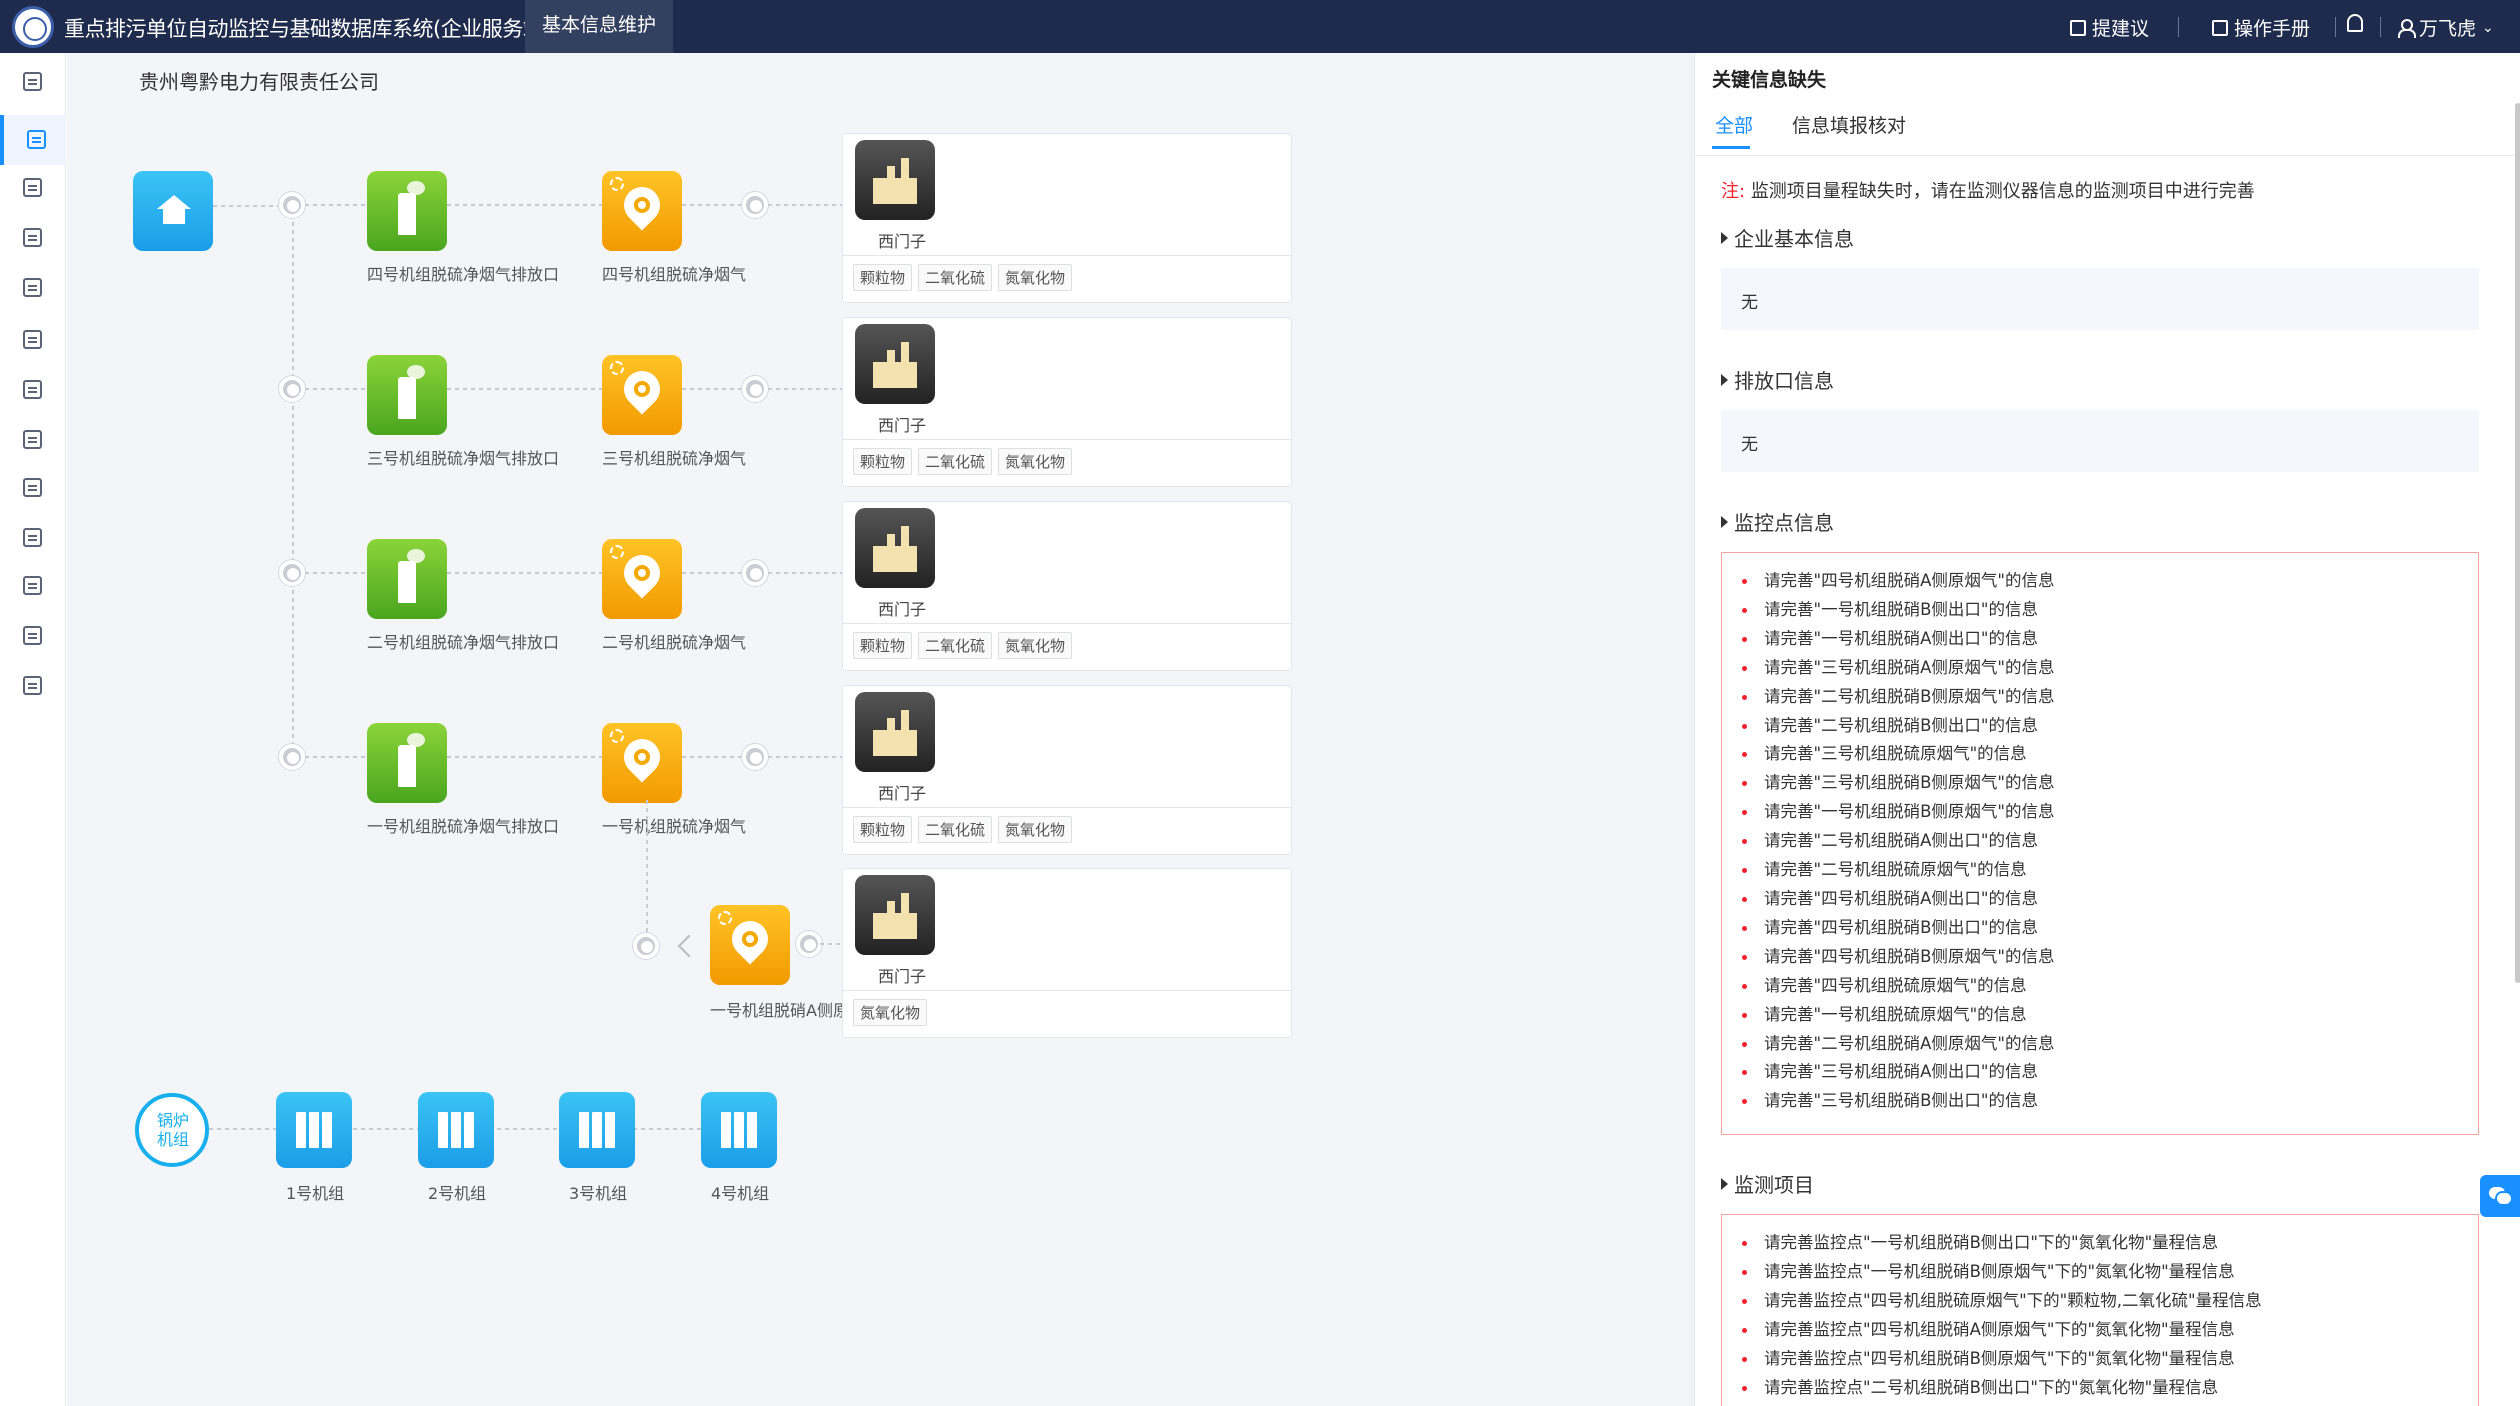 This screenshot has width=2520, height=1406. I want to click on boiler-unit-button: 锅炉机组, so click(172, 1130).